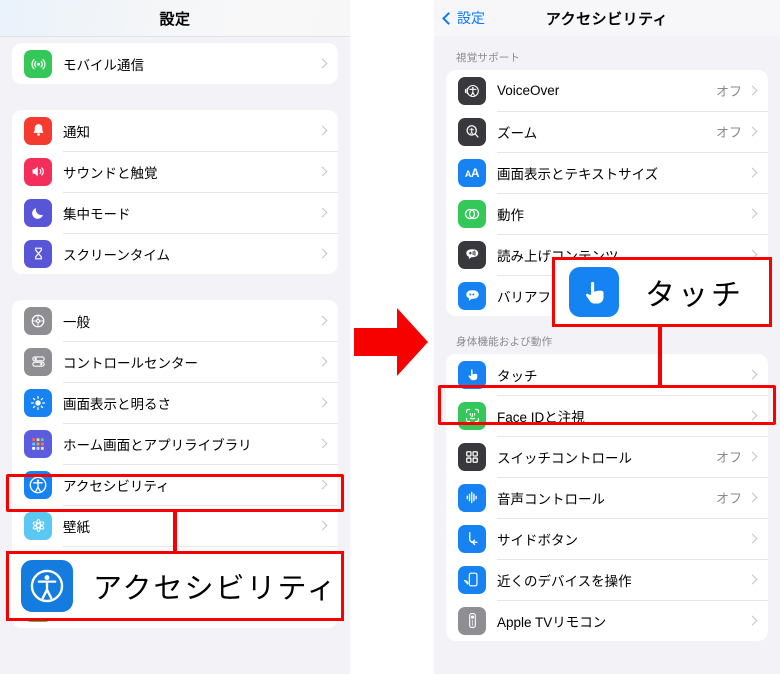  I want to click on list-item-label: 一般, so click(76, 322).